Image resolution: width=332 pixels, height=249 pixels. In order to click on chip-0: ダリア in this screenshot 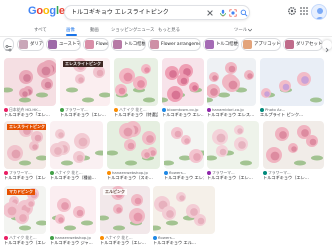, I will do `click(30, 44)`.